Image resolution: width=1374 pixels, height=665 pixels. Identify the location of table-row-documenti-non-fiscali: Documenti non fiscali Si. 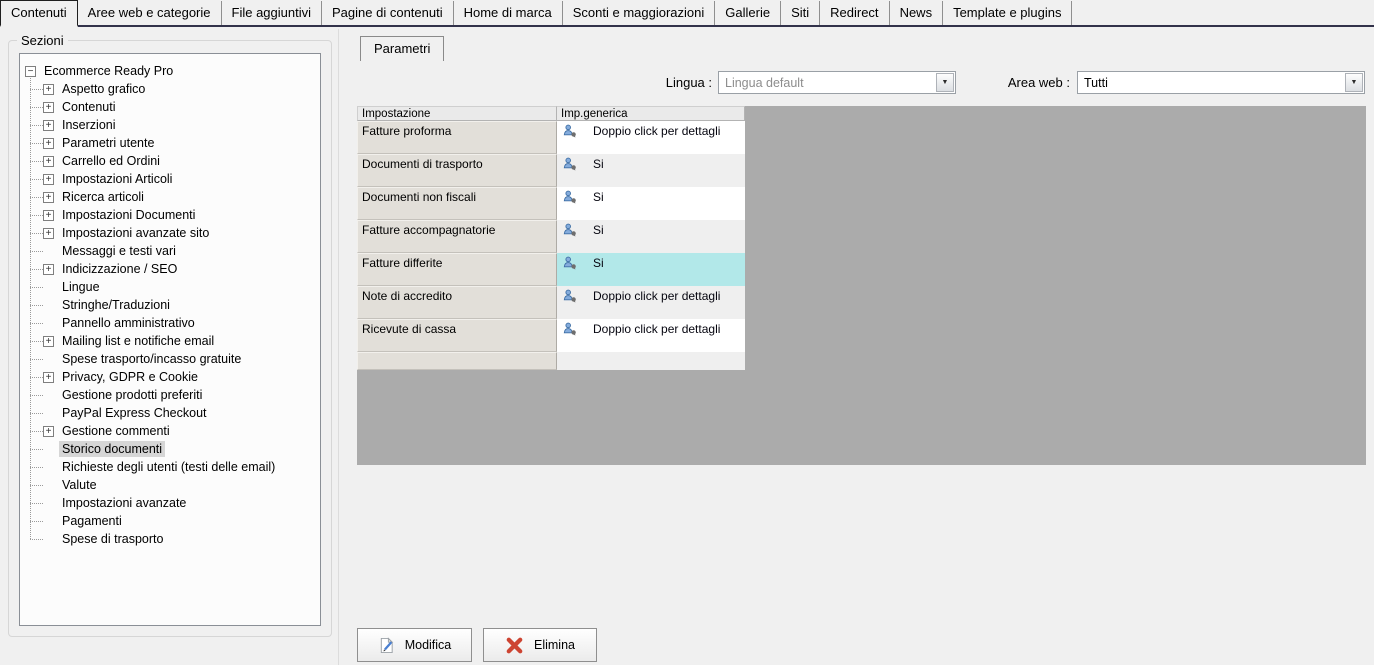
(551, 203).